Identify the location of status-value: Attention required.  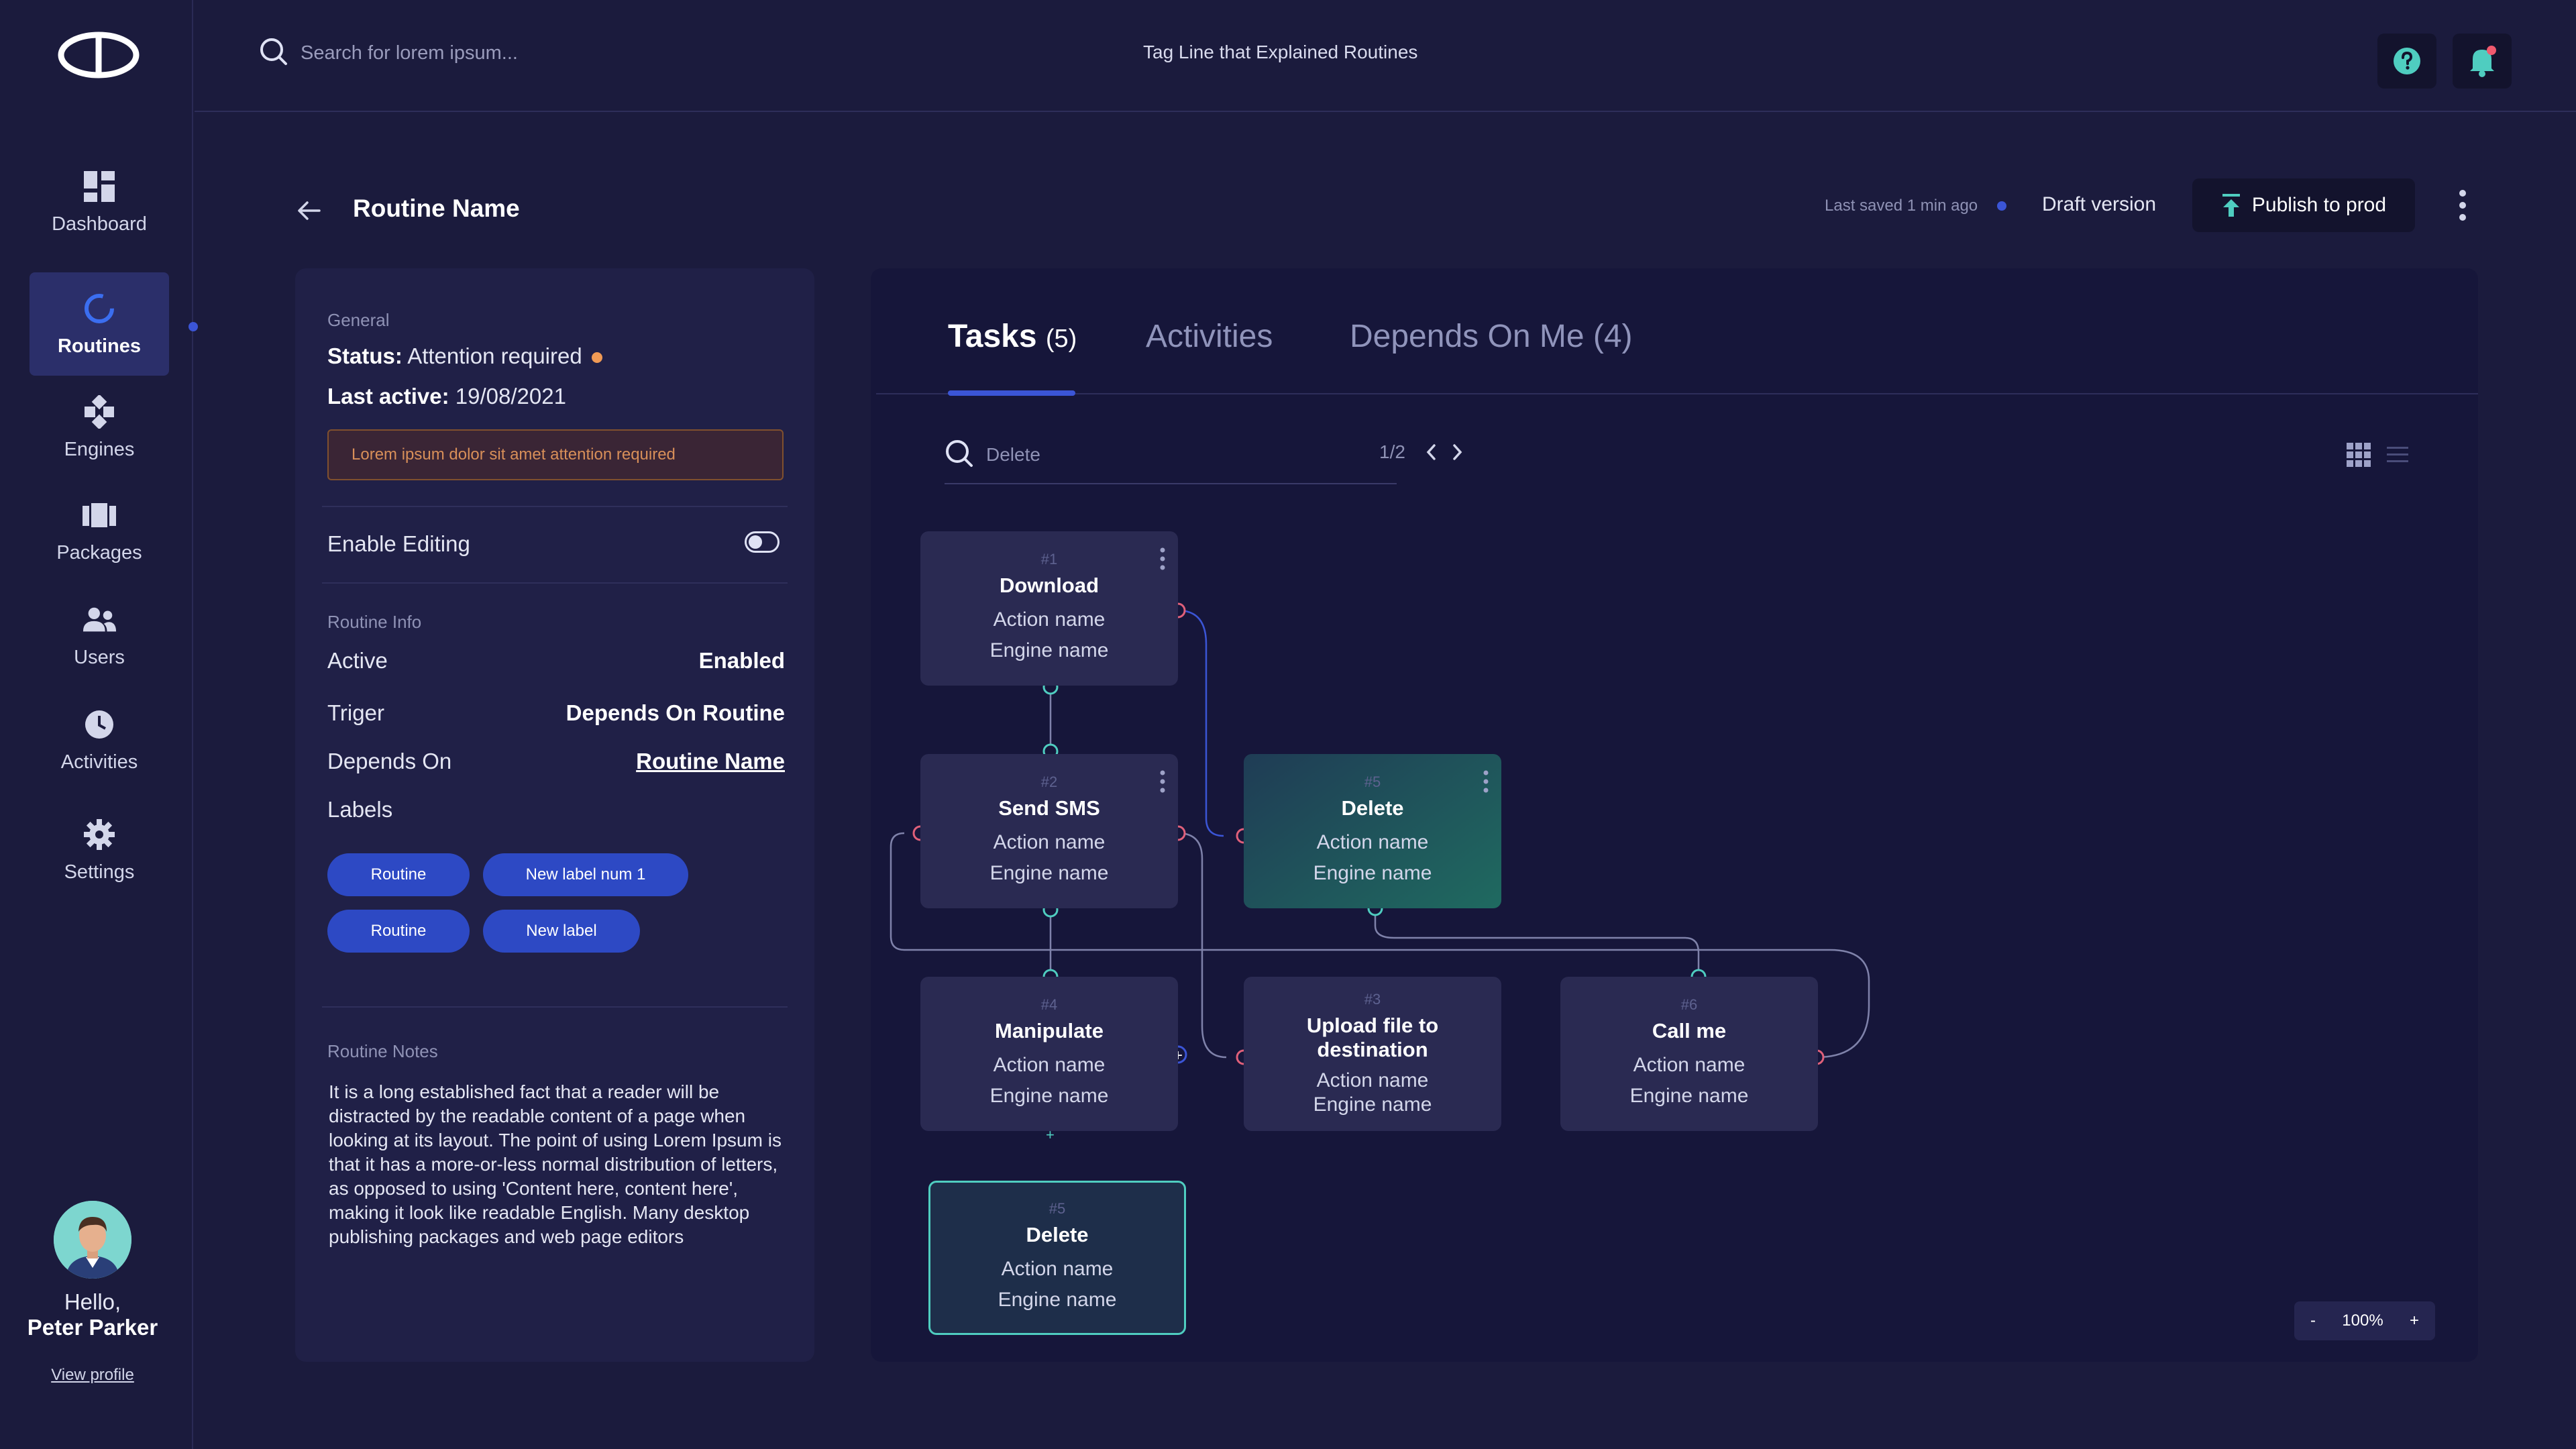
(494, 355).